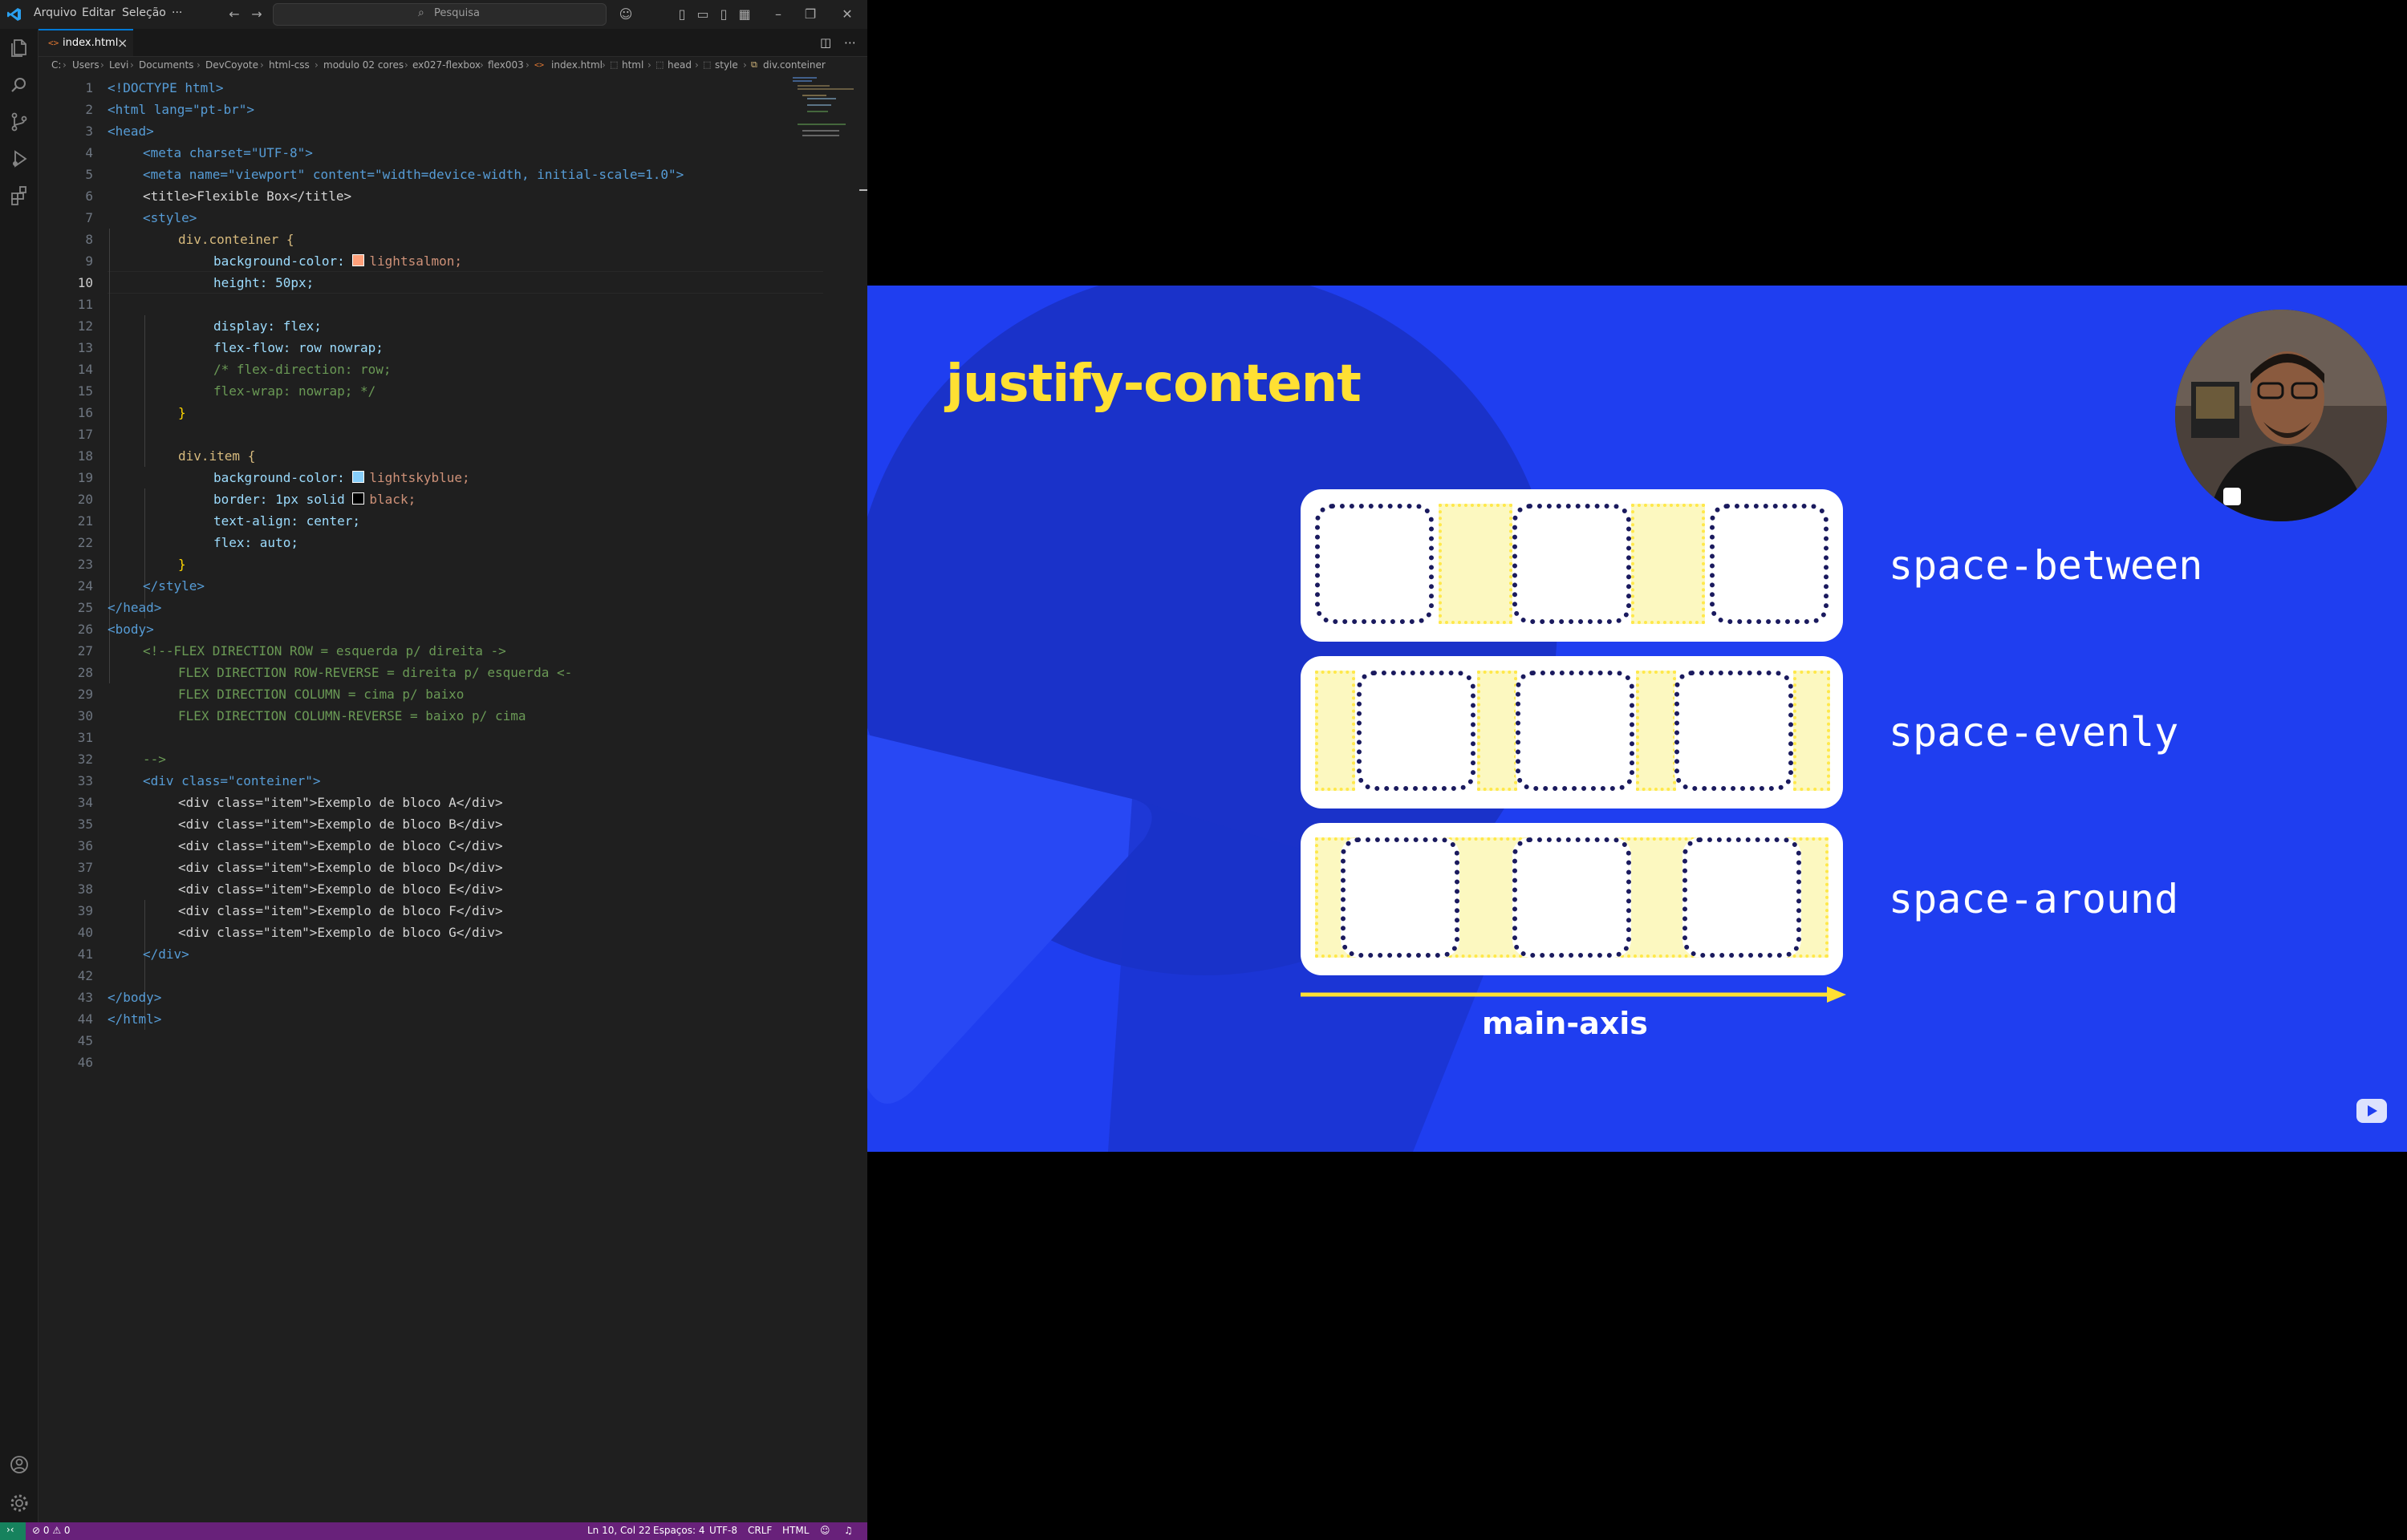 The height and width of the screenshot is (1540, 2407). Describe the element at coordinates (359, 498) in the screenshot. I see `color-swatch-black` at that location.